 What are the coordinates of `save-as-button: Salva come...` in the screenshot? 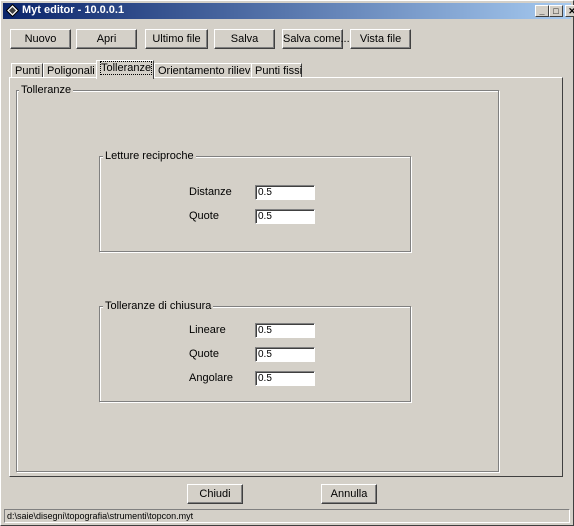 It's located at (316, 39).